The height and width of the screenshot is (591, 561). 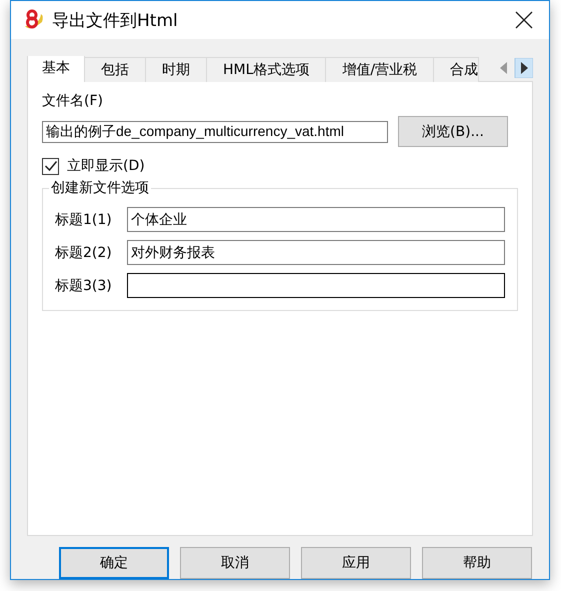 What do you see at coordinates (84, 285) in the screenshot?
I see `field-label: 标题3(3)` at bounding box center [84, 285].